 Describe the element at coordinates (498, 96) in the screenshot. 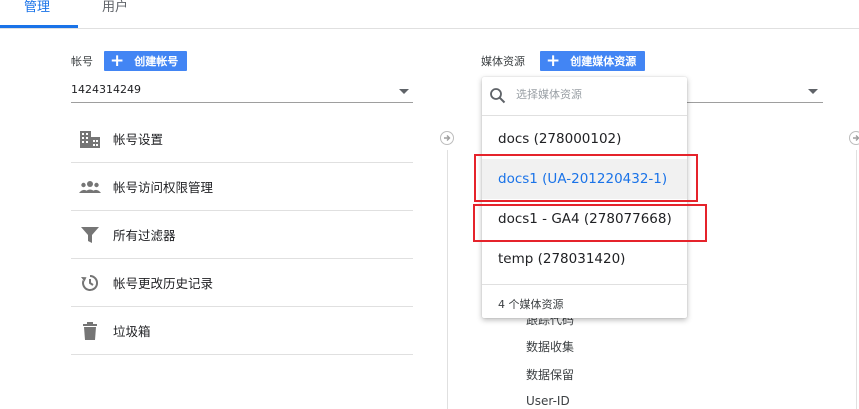

I see `search-icon` at that location.